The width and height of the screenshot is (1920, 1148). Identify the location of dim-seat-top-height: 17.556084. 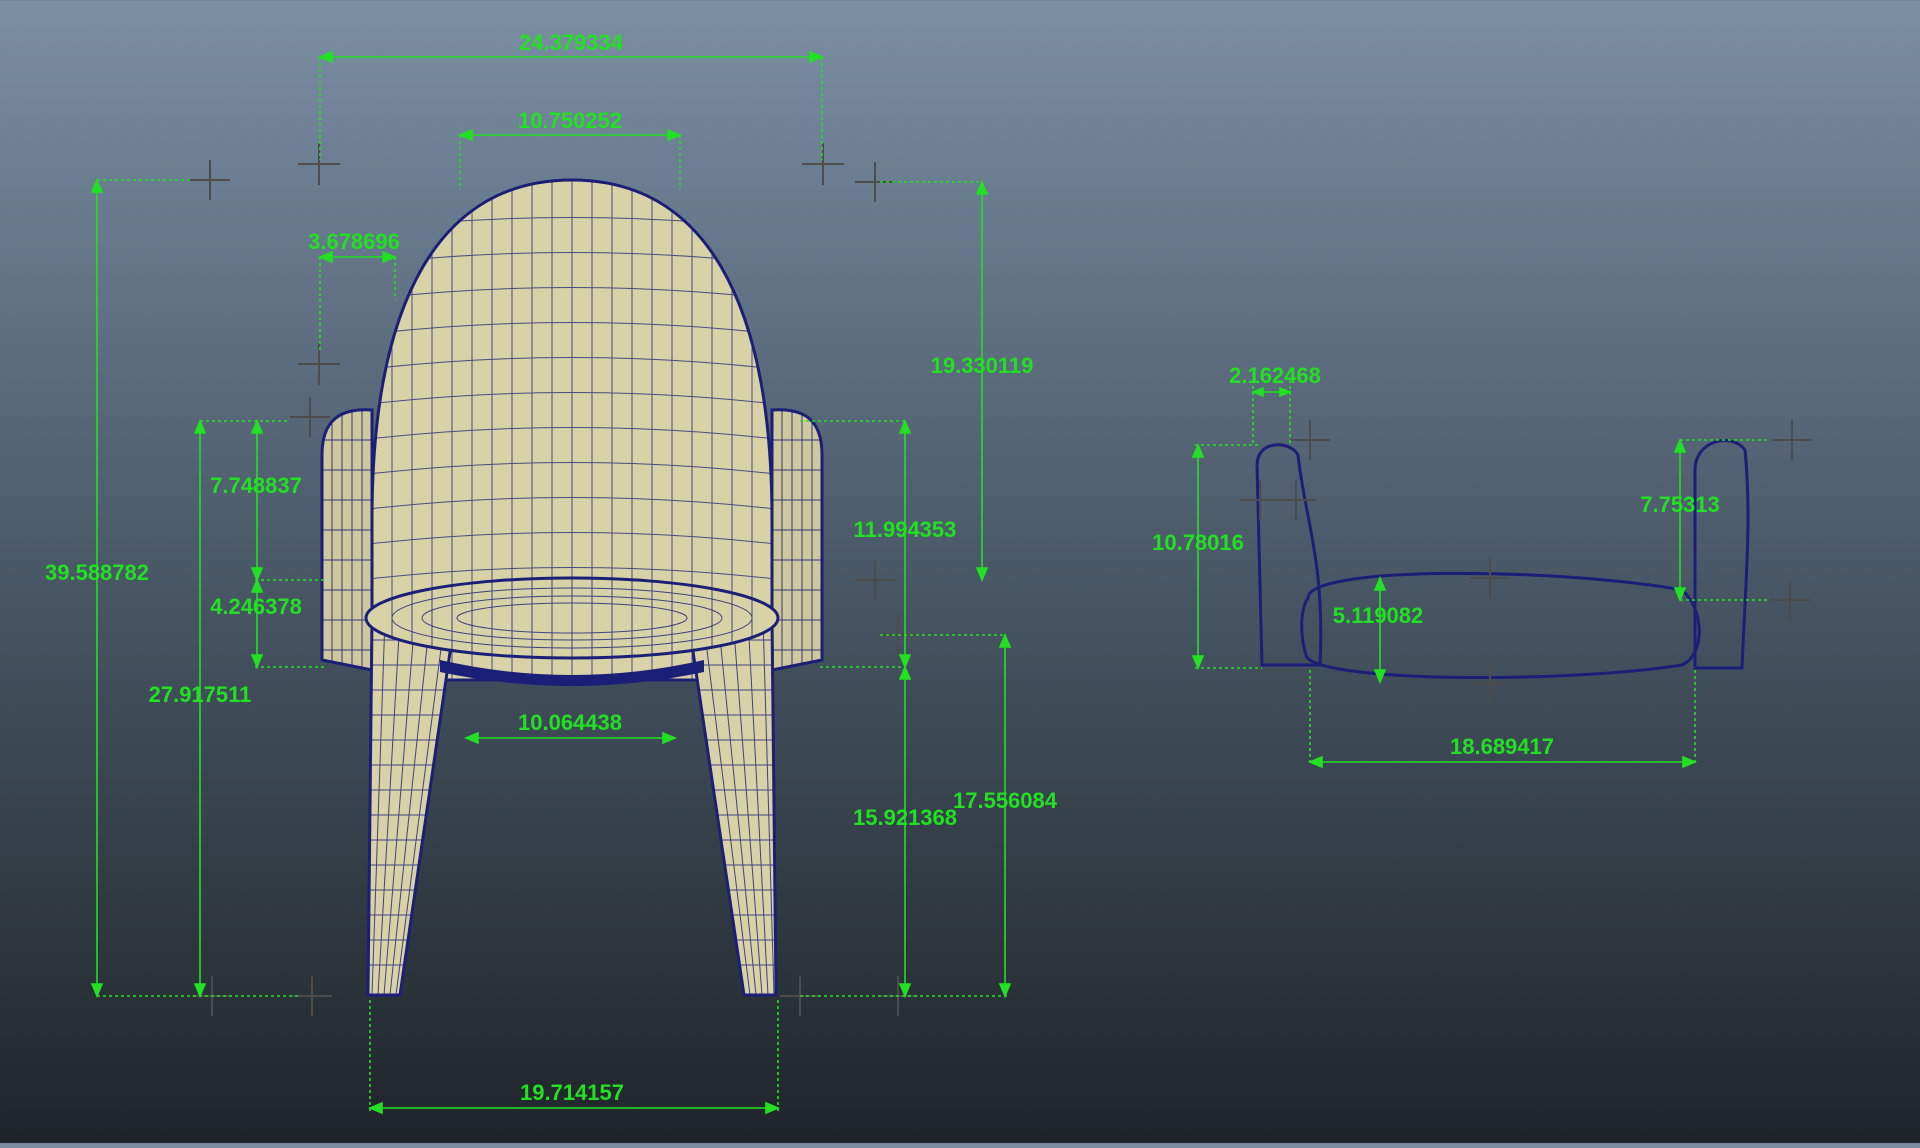
(1005, 800).